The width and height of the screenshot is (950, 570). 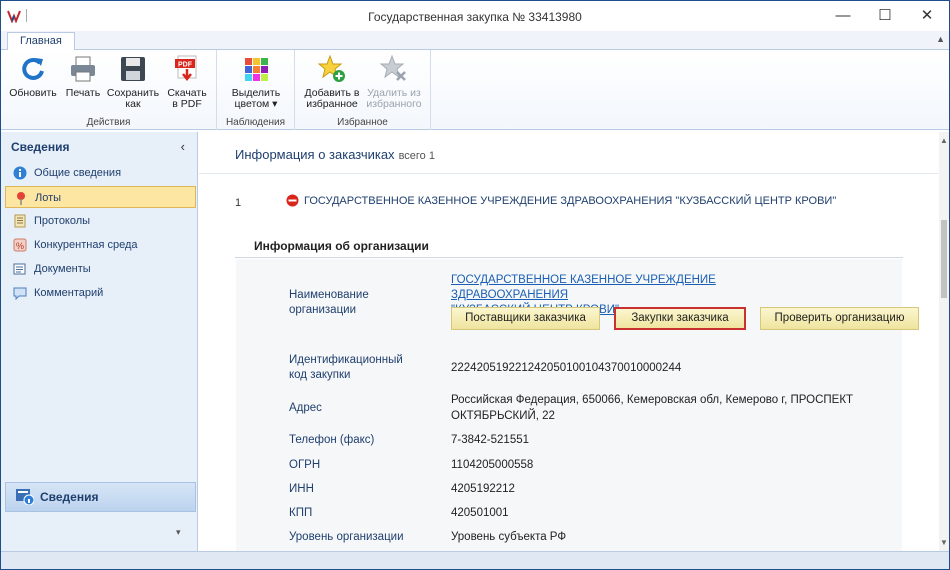 What do you see at coordinates (133, 82) in the screenshot?
I see `save-as-button: Сохранить как` at bounding box center [133, 82].